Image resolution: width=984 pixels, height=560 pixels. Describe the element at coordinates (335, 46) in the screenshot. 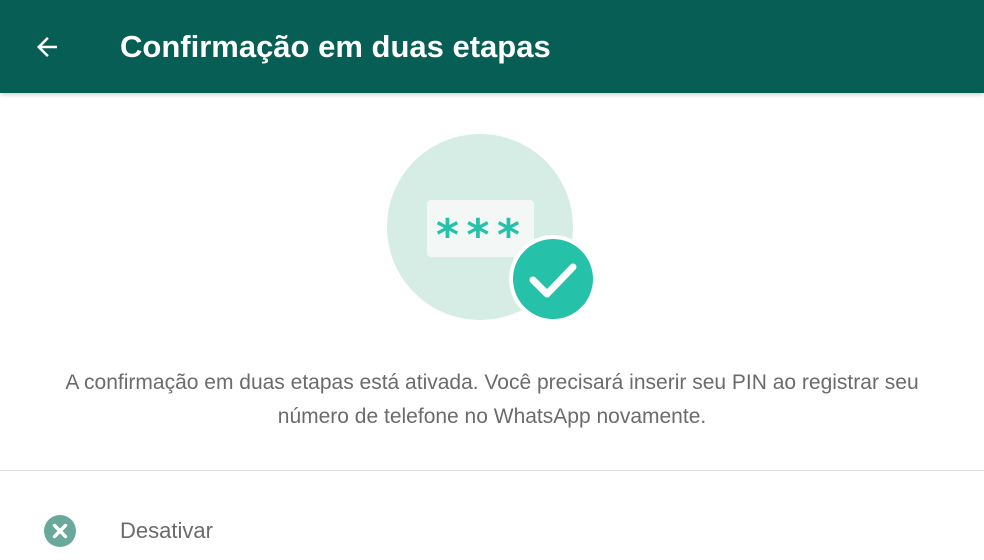

I see `page-title: Confirmação em duas etapas` at that location.